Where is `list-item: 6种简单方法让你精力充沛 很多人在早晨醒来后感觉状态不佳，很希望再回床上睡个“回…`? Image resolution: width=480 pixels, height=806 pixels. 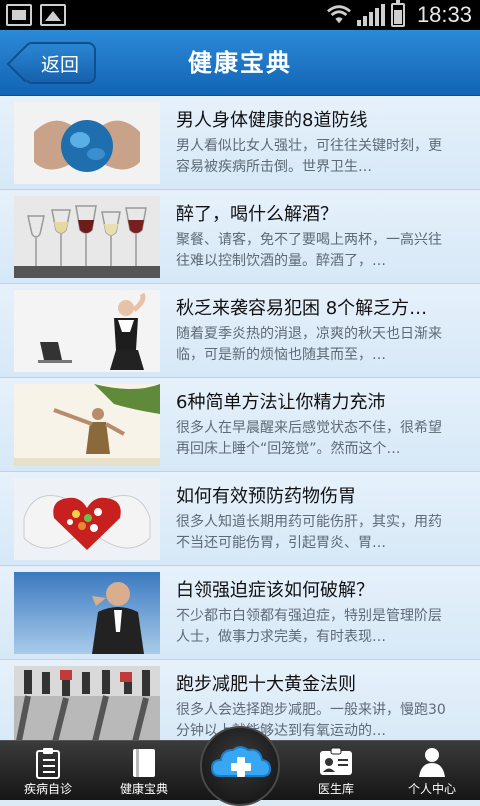
list-item: 6种简单方法让你精力充沛 很多人在早晨醒来后感觉状态不佳，很希望再回床上睡个“回… is located at coordinates (240, 425).